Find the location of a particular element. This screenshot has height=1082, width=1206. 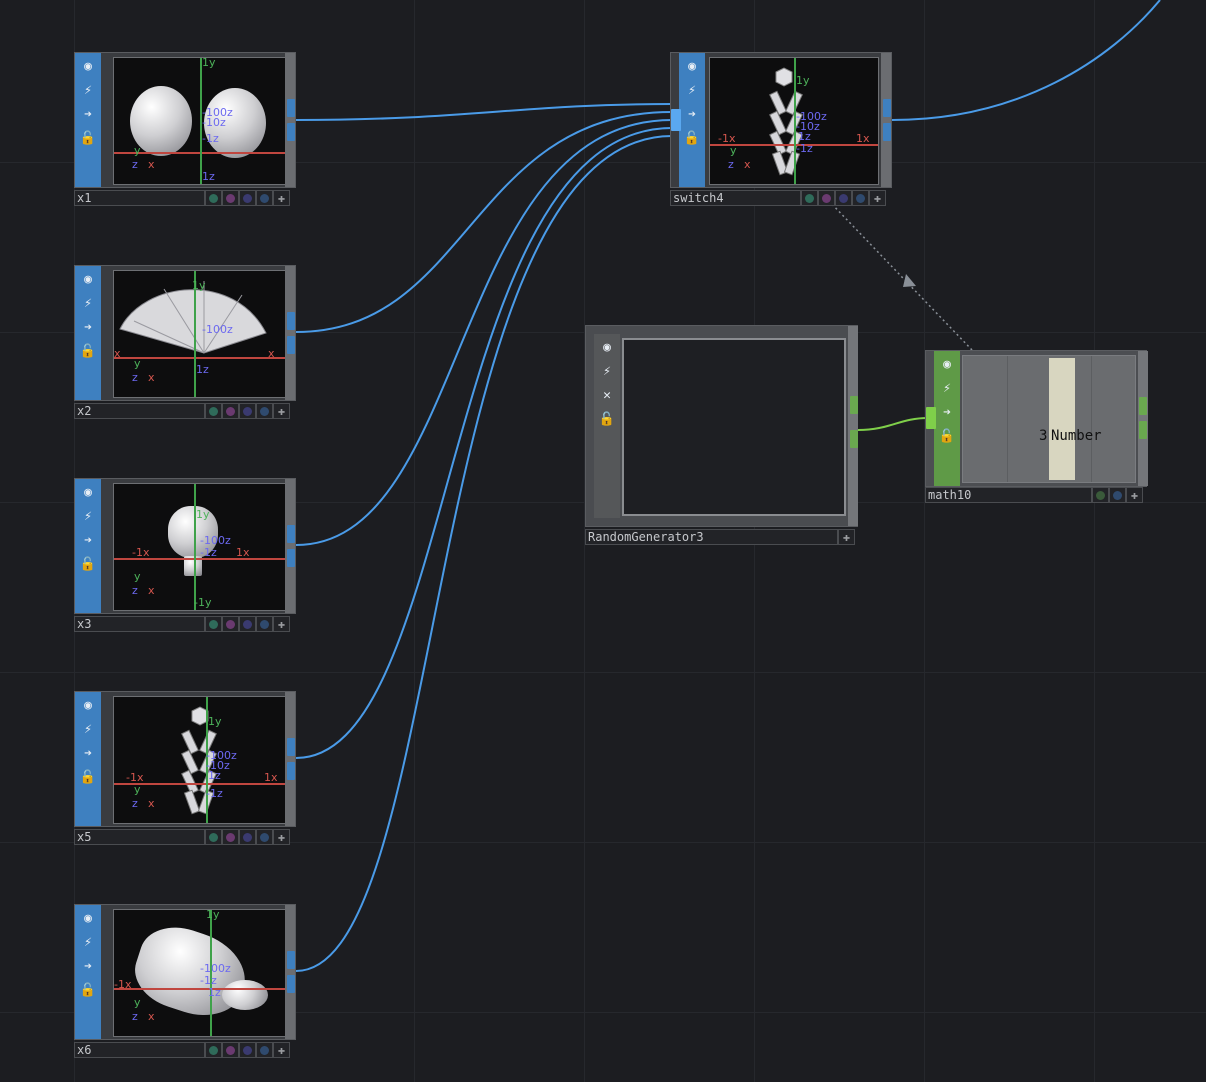

node-randomgenerator3: ◉ ⚡ ✕ 🔓 RandomGenerator3 ✚ is located at coordinates (721, 436).